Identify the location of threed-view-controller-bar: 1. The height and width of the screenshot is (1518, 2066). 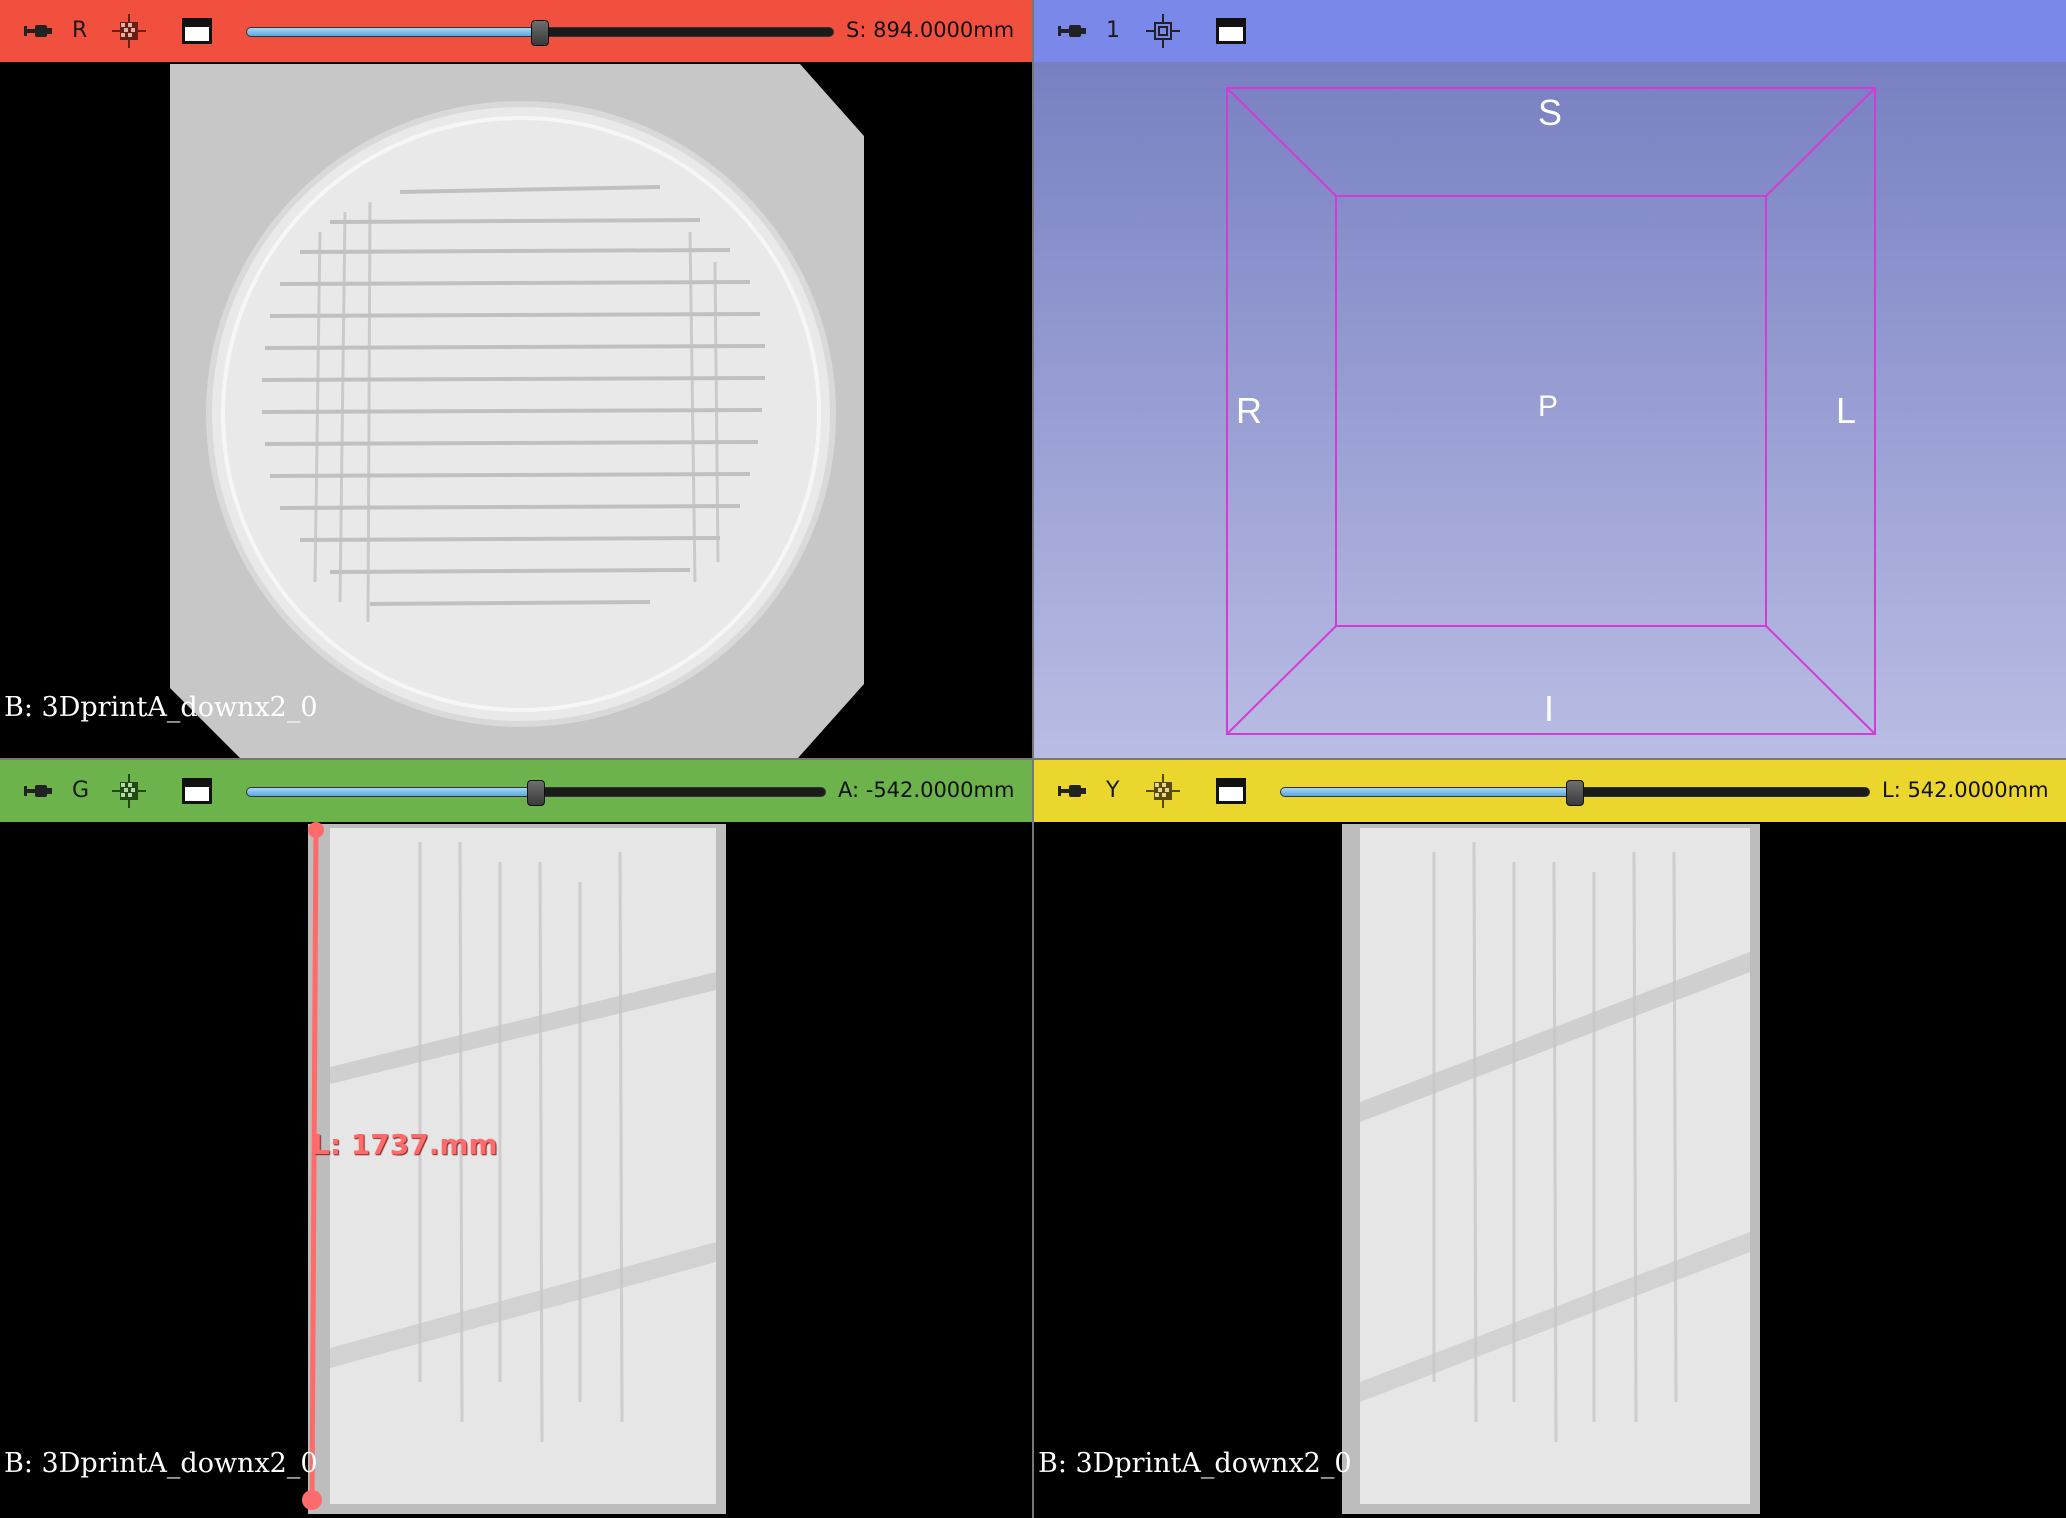
(1550, 31).